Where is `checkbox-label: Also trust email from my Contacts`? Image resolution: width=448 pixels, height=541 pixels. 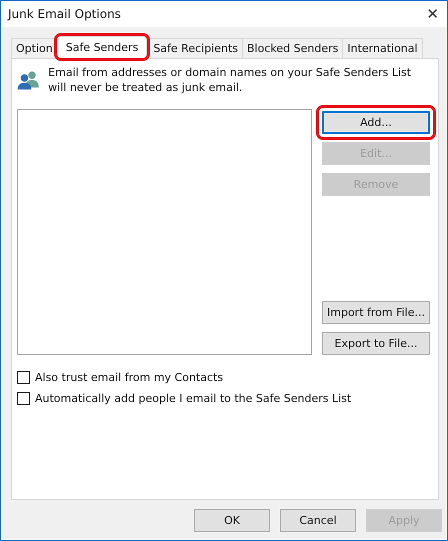
checkbox-label: Also trust email from my Contacts is located at coordinates (129, 377).